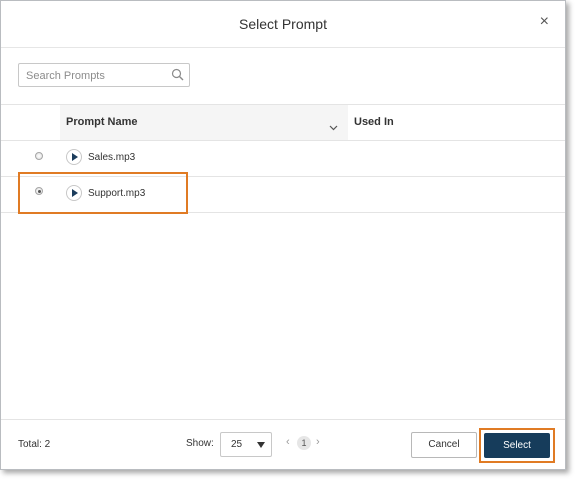  Describe the element at coordinates (288, 442) in the screenshot. I see `prev-page-icon: ‹` at that location.